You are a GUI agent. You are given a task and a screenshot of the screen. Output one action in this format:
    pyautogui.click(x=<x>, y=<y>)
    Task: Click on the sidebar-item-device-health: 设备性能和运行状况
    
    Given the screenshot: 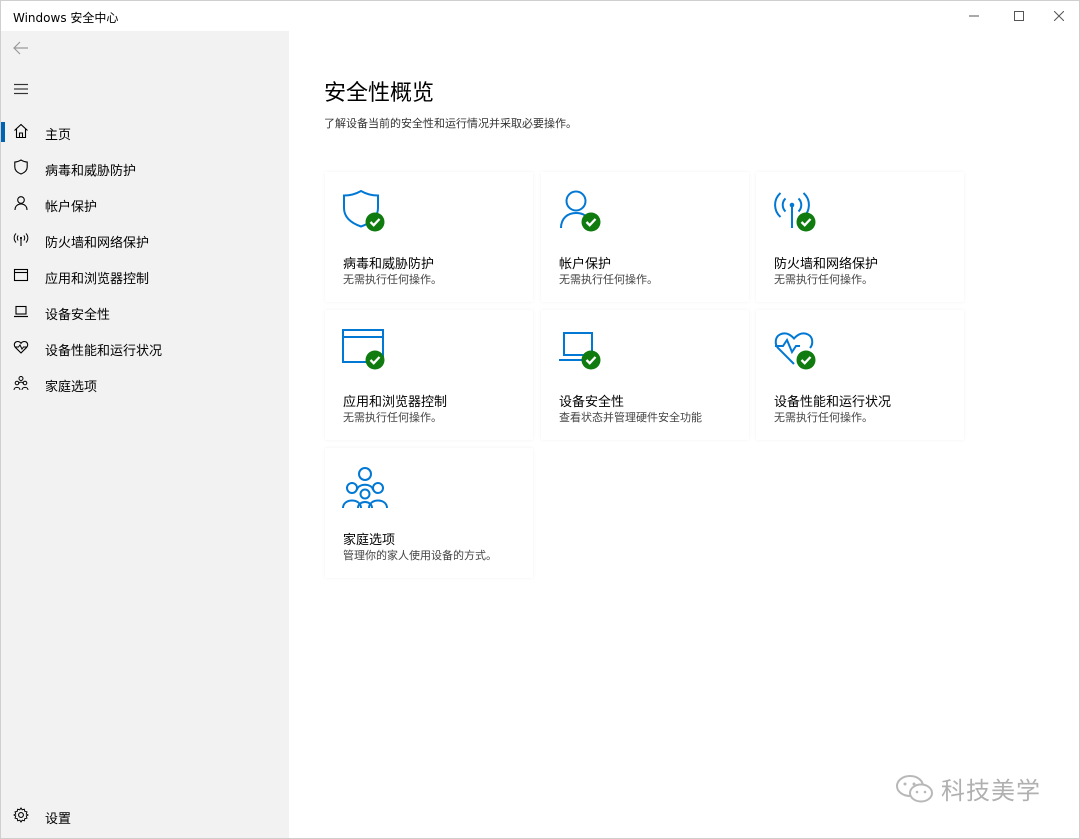 What is the action you would take?
    pyautogui.click(x=145, y=348)
    